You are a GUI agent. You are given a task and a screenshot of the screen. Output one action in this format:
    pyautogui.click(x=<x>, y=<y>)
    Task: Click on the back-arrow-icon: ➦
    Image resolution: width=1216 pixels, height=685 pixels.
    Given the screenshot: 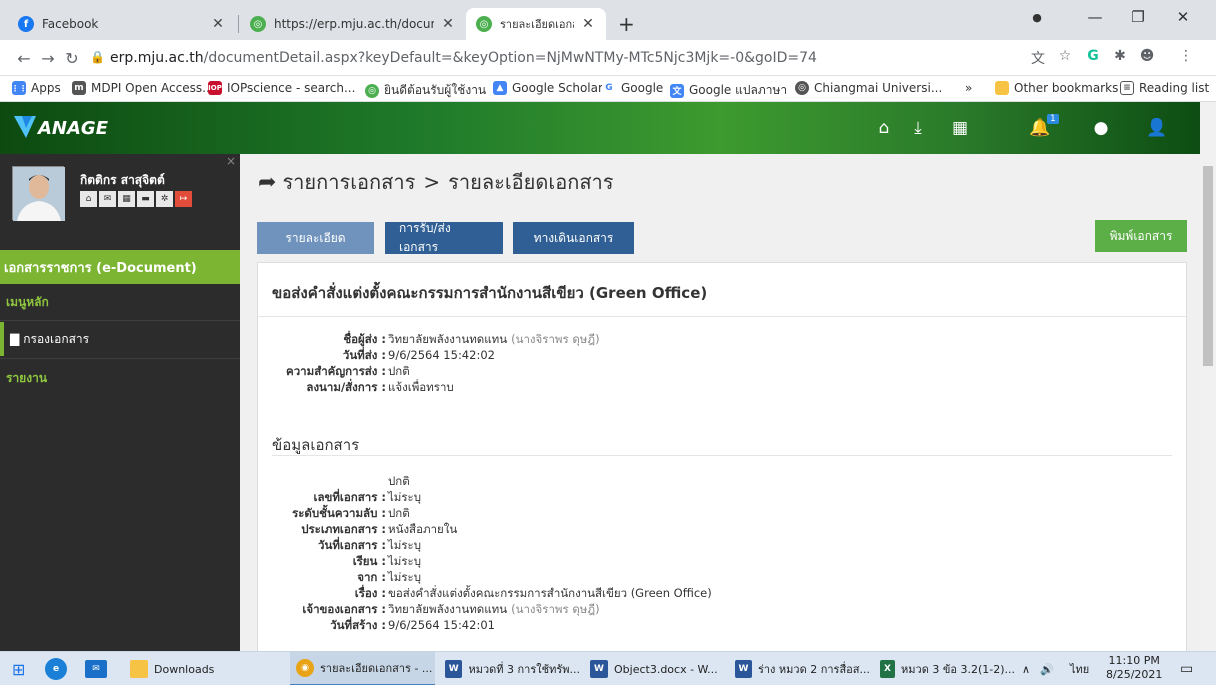 What is the action you would take?
    pyautogui.click(x=267, y=182)
    